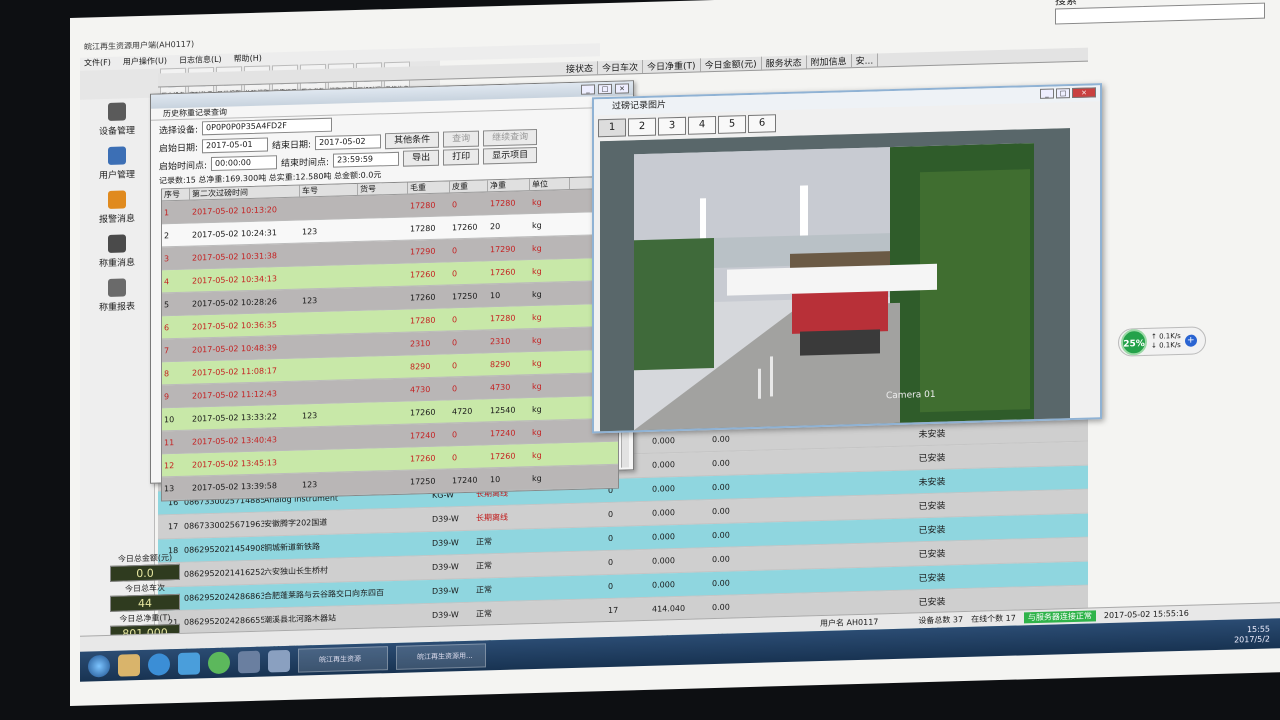 The height and width of the screenshot is (720, 1280). Describe the element at coordinates (550, 184) in the screenshot. I see `history-header-7: 单位` at that location.